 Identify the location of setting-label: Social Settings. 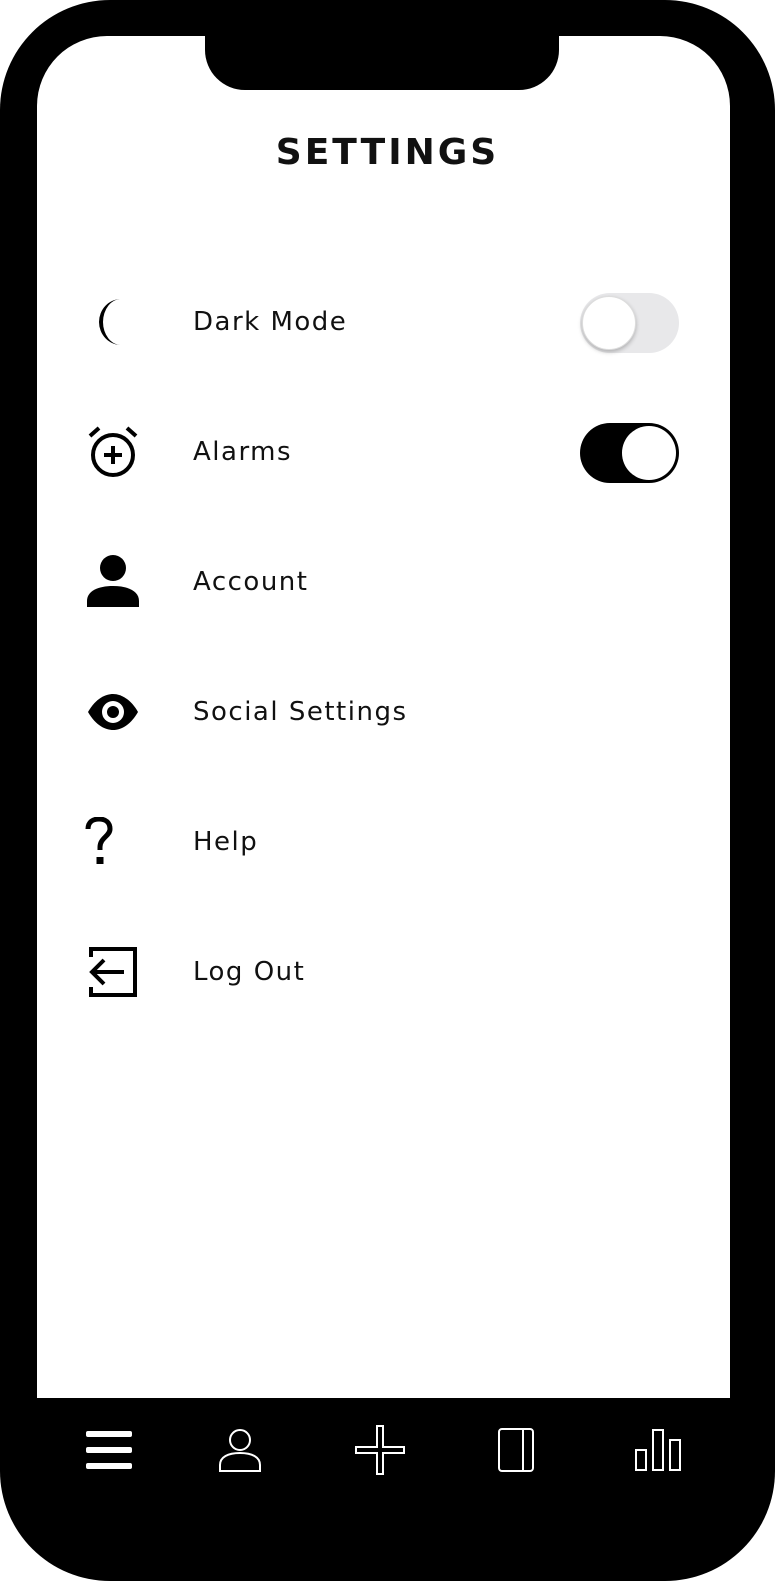
(300, 712).